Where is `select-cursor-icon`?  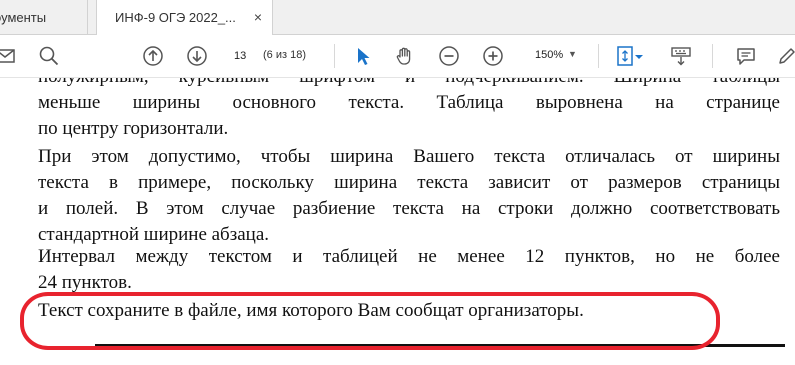
select-cursor-icon is located at coordinates (363, 56).